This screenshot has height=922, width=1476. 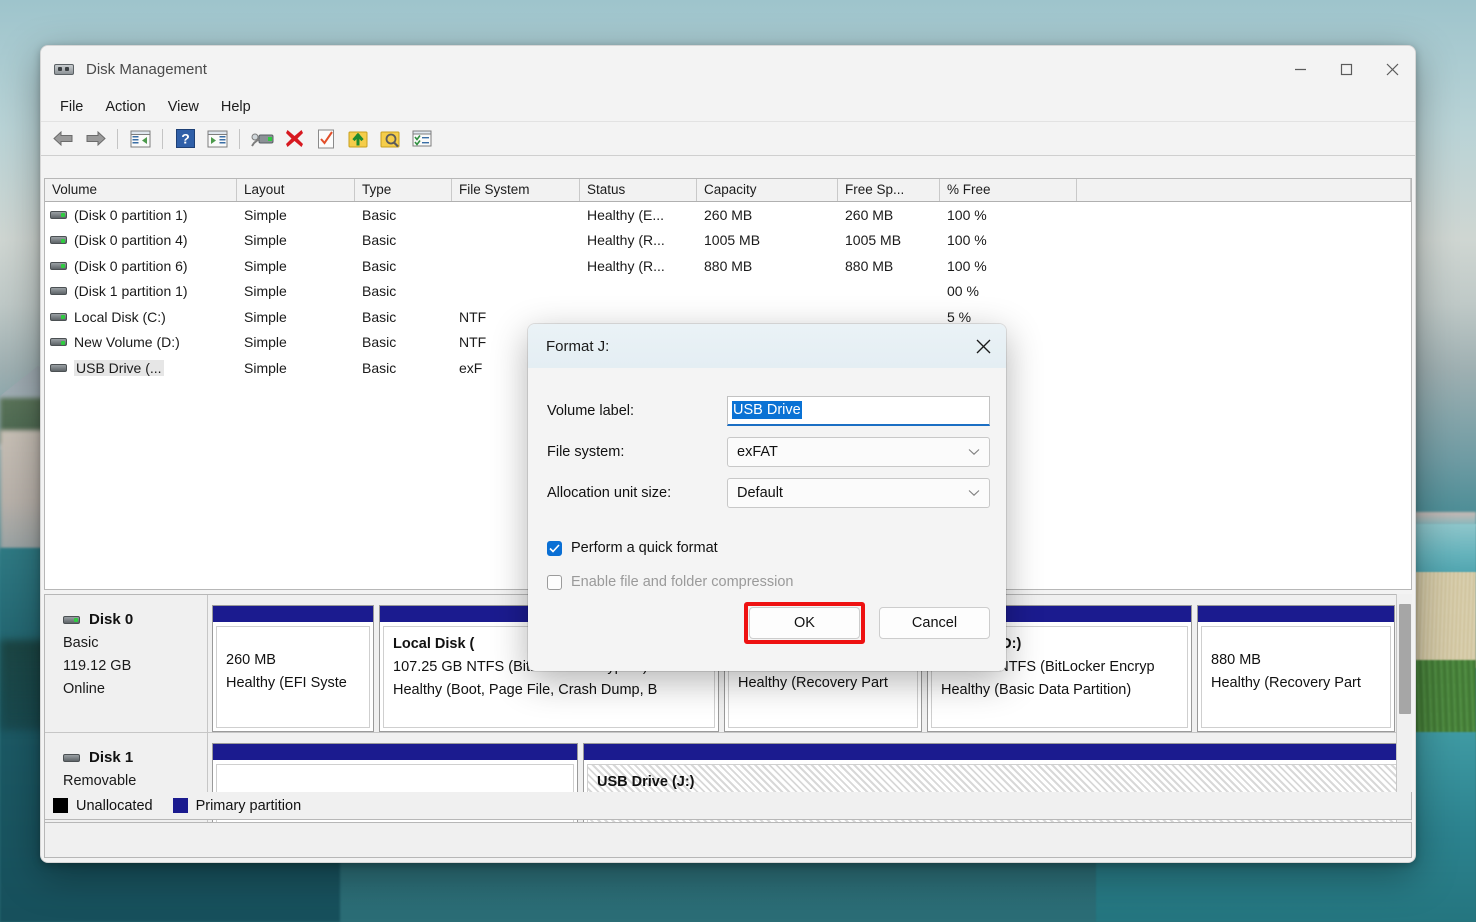 I want to click on volume-label-caption: Volume label:, so click(x=591, y=410).